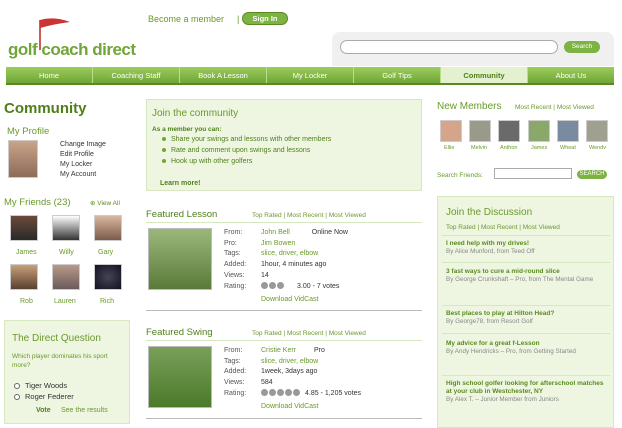  What do you see at coordinates (533, 173) in the screenshot?
I see `search-friends-input` at bounding box center [533, 173].